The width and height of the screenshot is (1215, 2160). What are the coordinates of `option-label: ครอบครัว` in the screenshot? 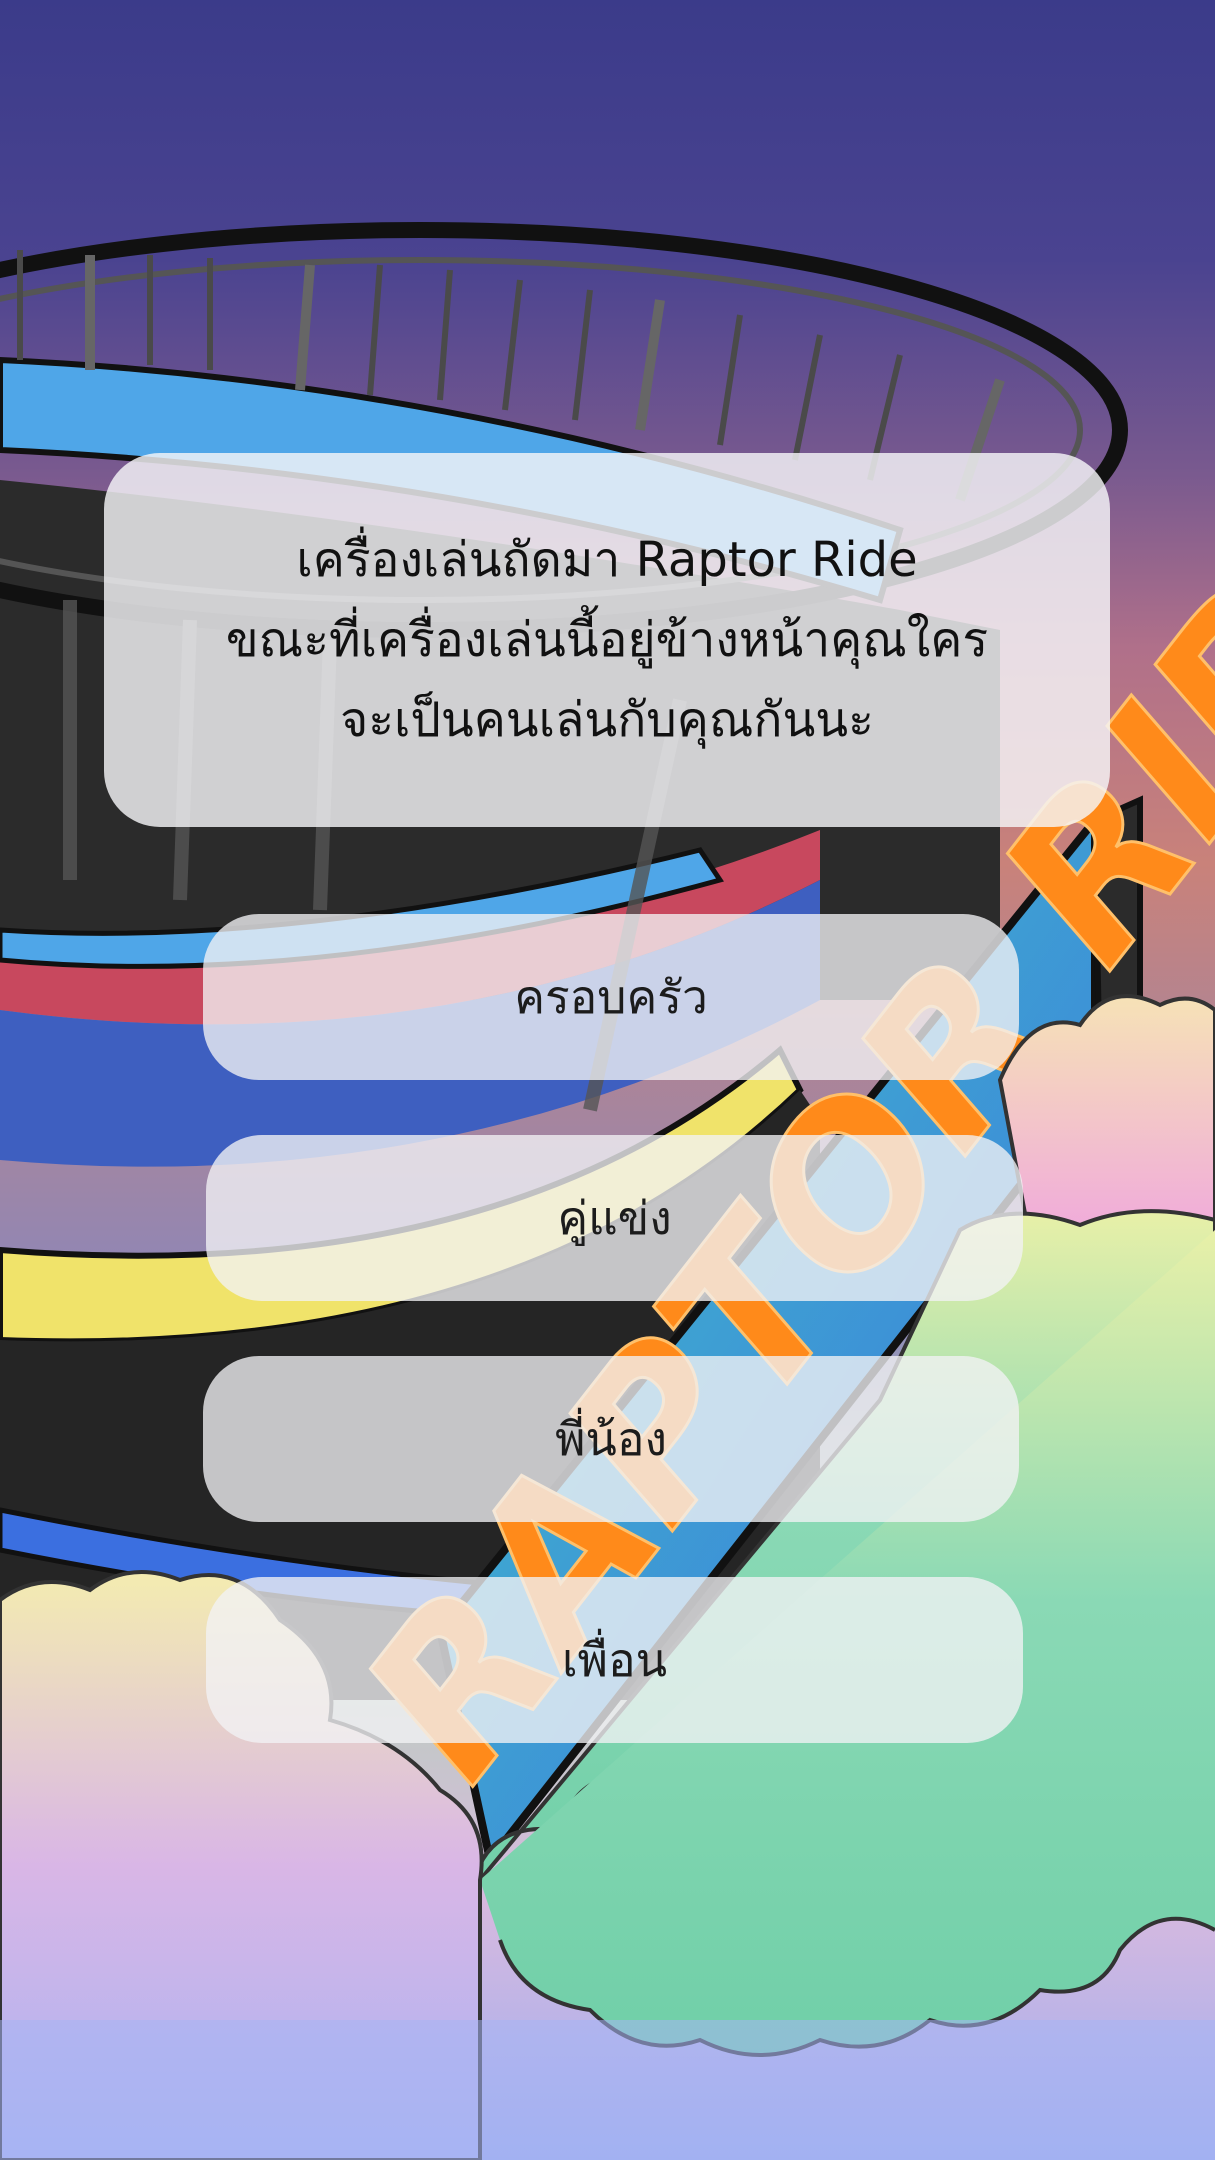 It's located at (611, 996).